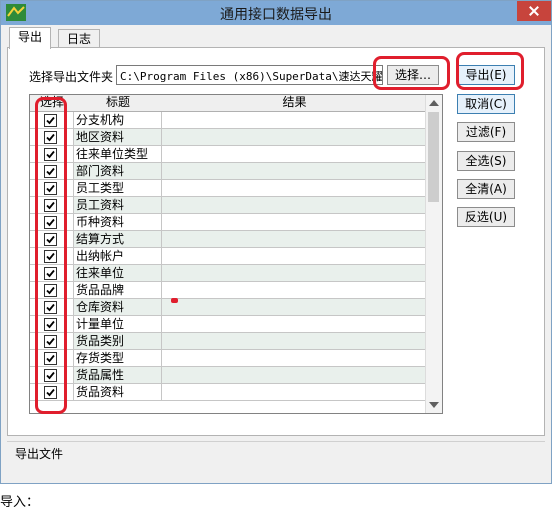 Image resolution: width=552 pixels, height=510 pixels. Describe the element at coordinates (118, 256) in the screenshot. I see `row-title: 出纳帐户` at that location.